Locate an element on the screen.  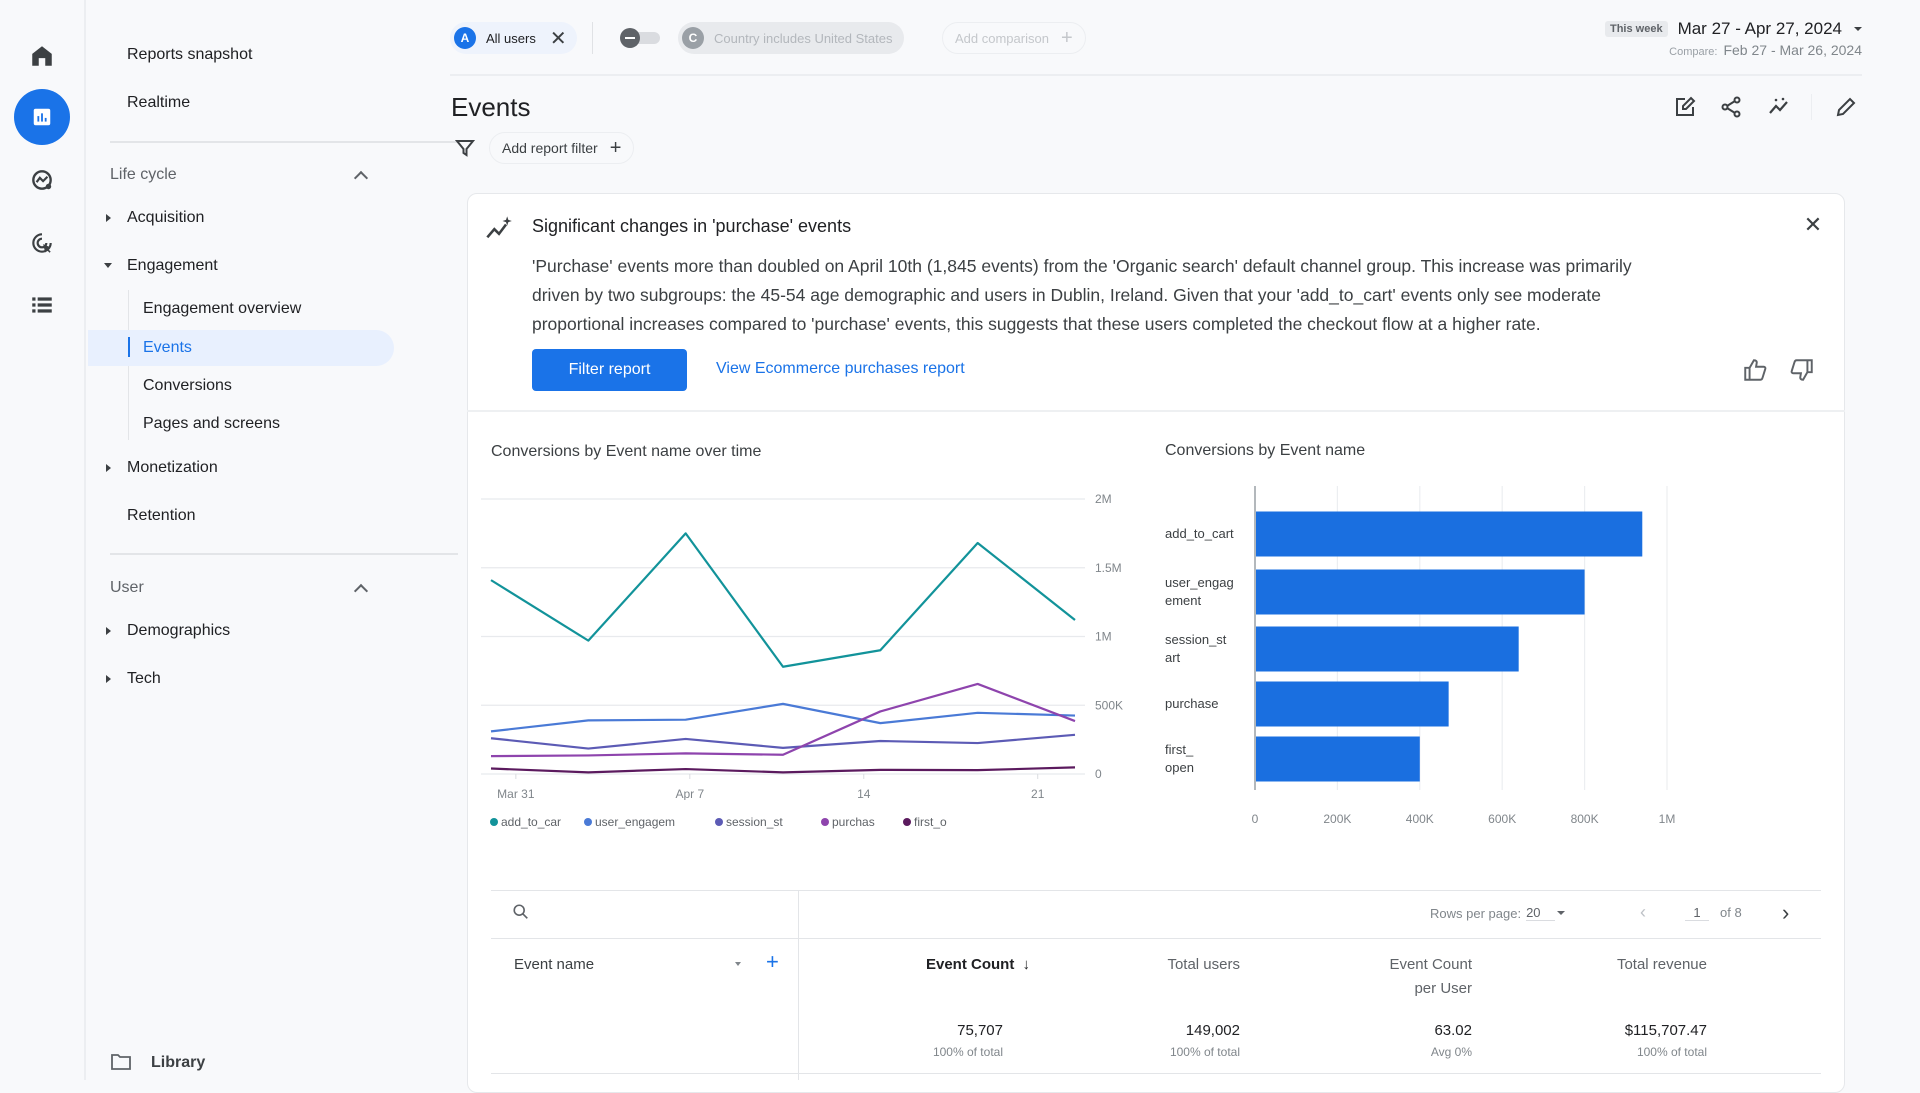
legend-item-first_open: first_o is located at coordinates (925, 822).